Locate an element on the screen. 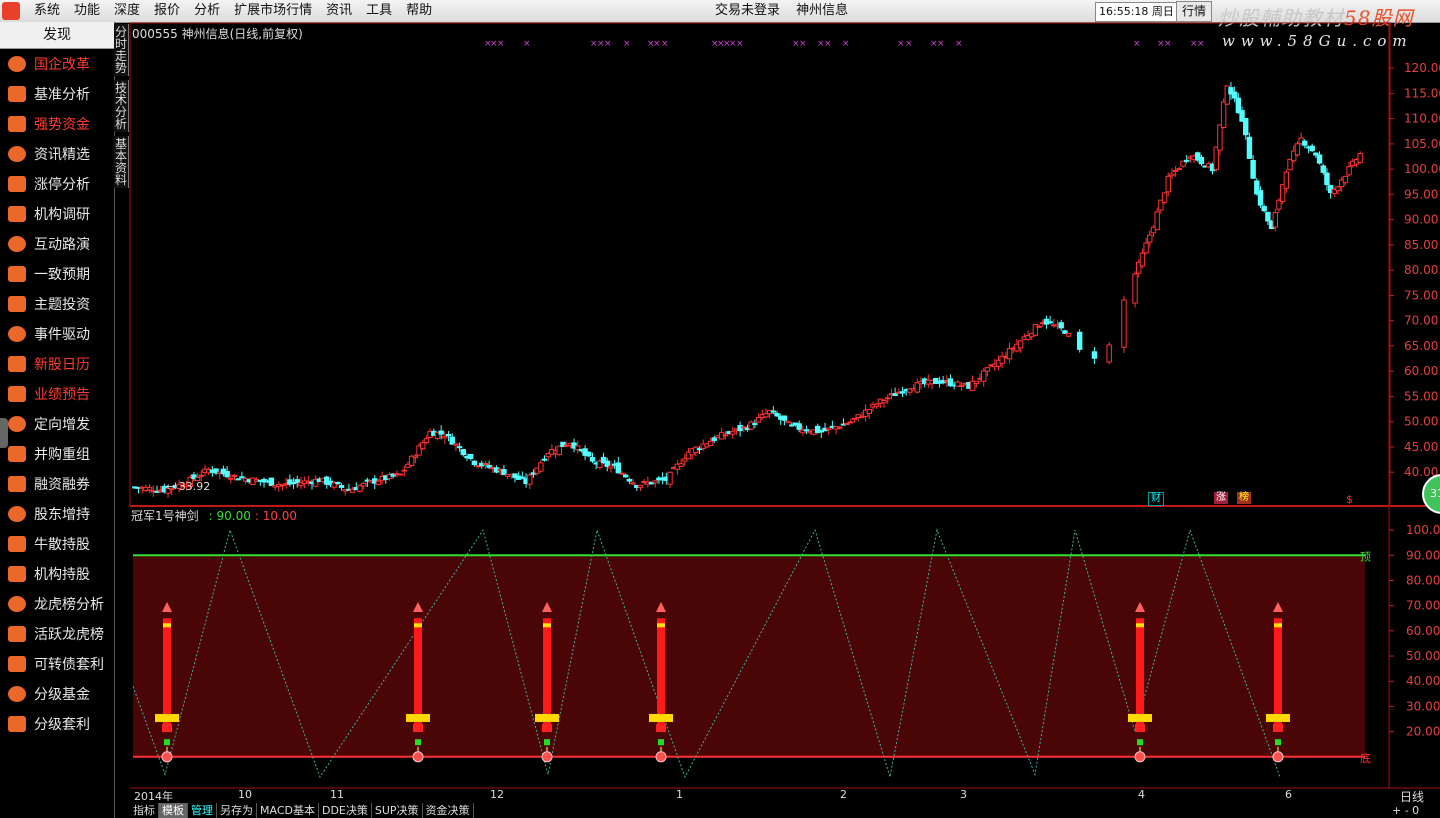 This screenshot has width=1440, height=818. x-axis-label: 12 is located at coordinates (497, 794).